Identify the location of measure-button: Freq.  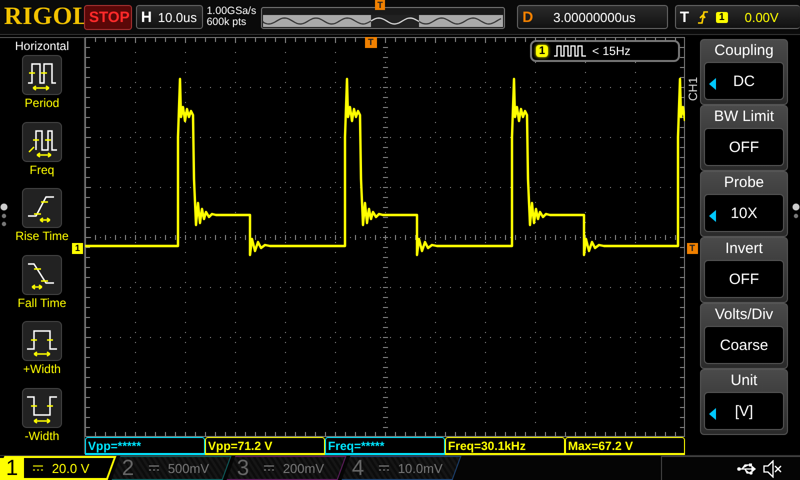
(42, 155).